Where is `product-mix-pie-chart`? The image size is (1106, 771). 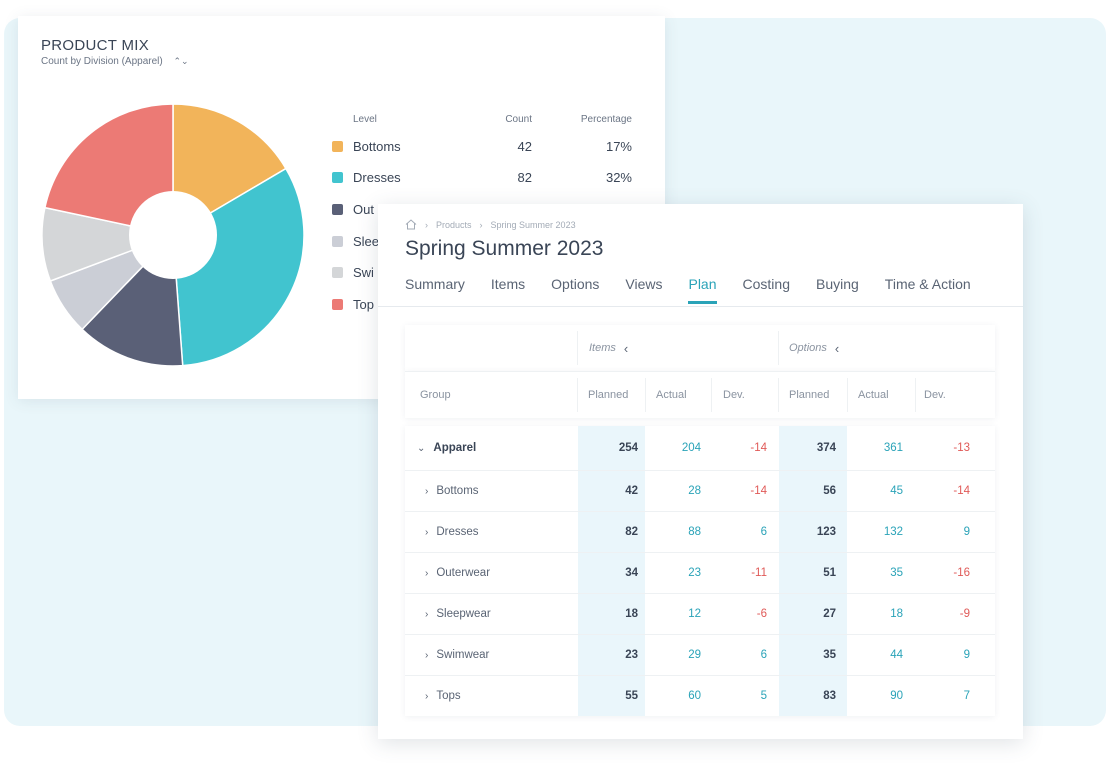 product-mix-pie-chart is located at coordinates (173, 235).